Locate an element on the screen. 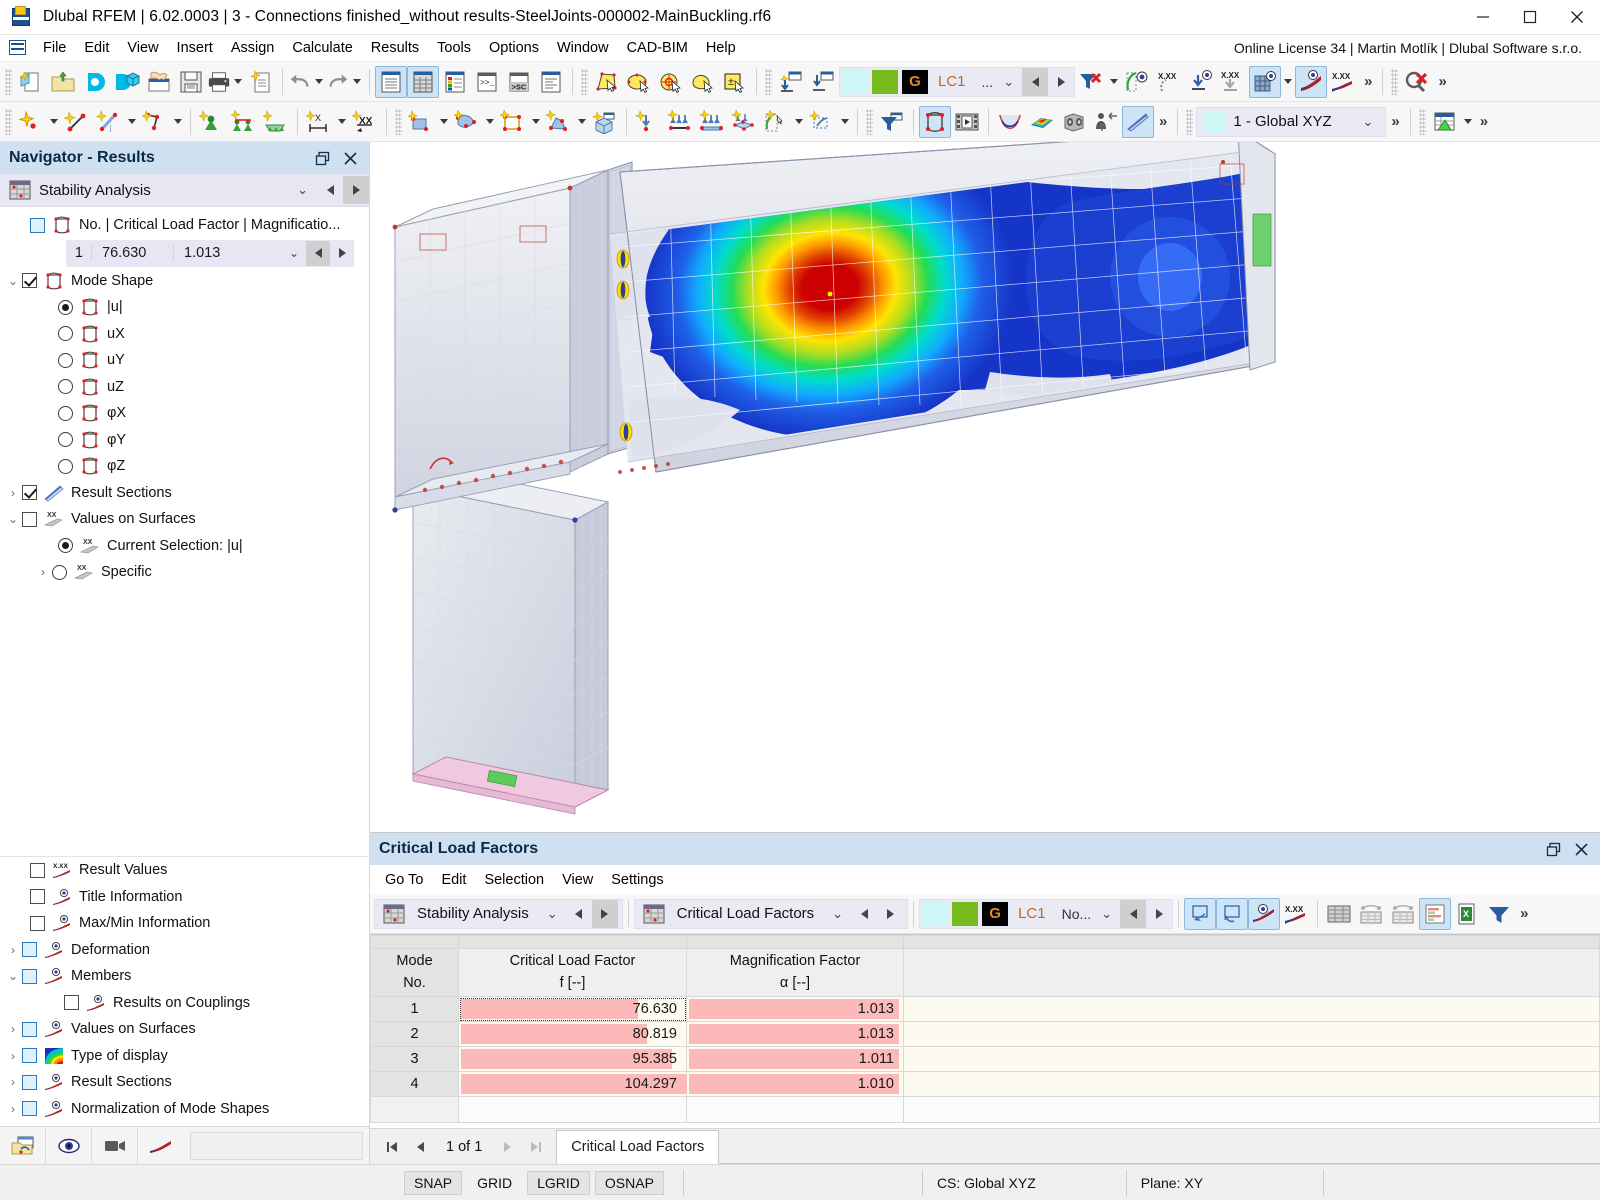 This screenshot has width=1600, height=1200. solid-results-icon is located at coordinates (1074, 122).